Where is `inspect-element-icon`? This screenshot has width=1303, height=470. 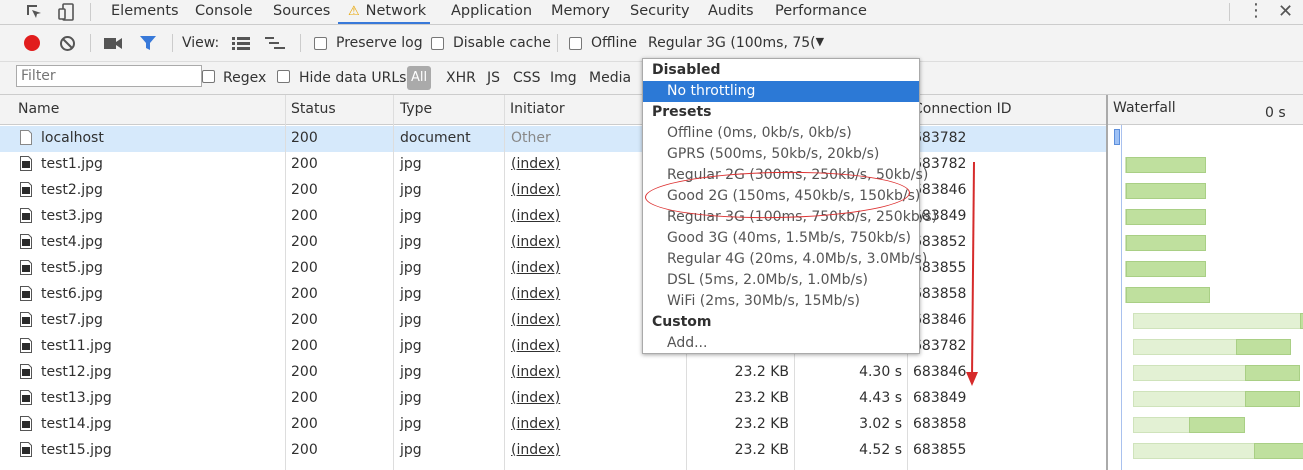 inspect-element-icon is located at coordinates (34, 14).